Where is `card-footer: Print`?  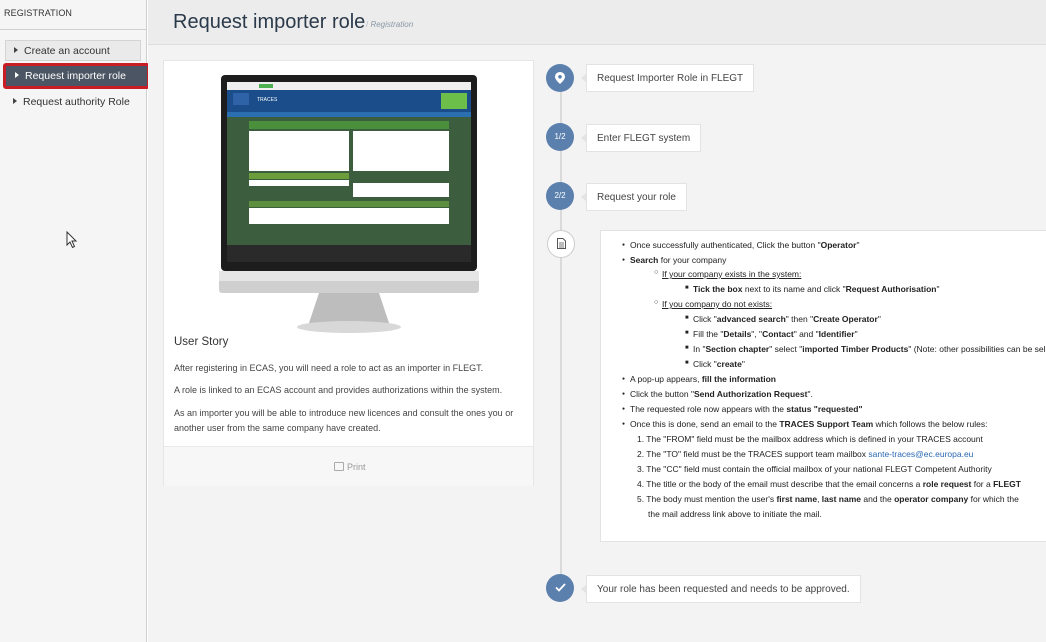
card-footer: Print is located at coordinates (348, 466).